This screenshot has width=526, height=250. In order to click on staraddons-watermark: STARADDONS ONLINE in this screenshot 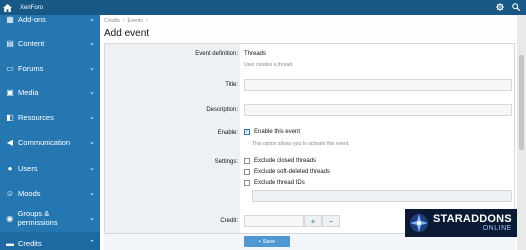, I will do `click(461, 223)`.